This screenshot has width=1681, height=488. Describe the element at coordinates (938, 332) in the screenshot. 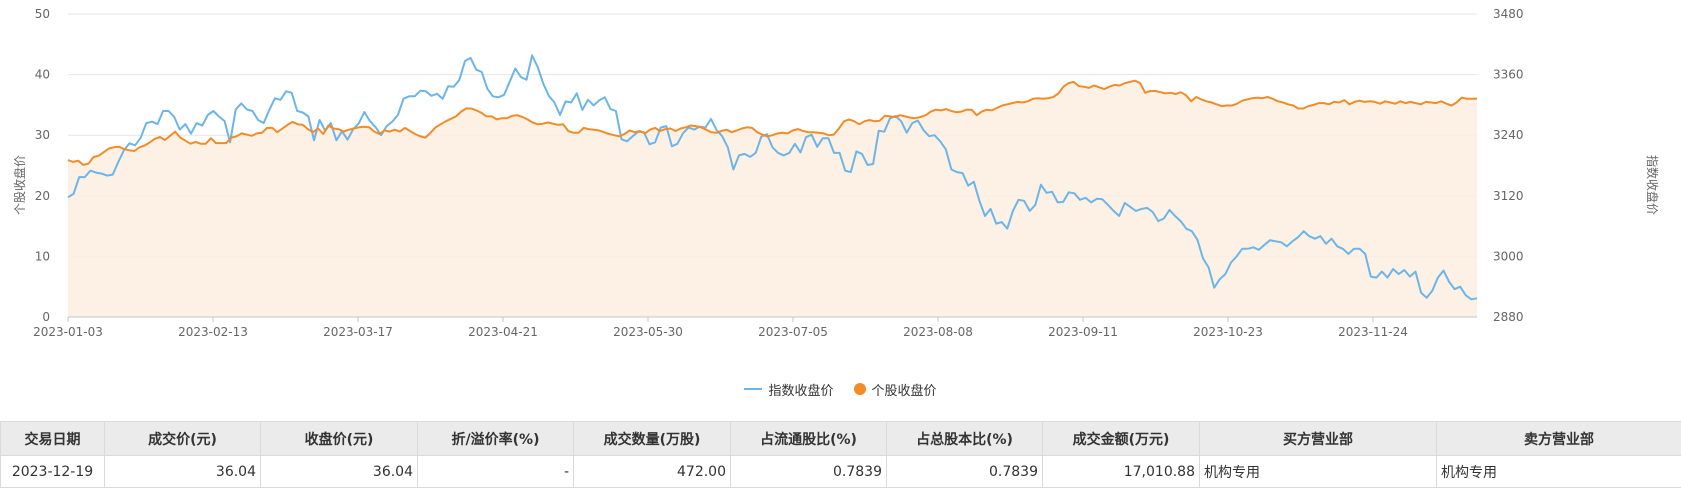

I see `x-tick-label: 2023-08-08` at that location.